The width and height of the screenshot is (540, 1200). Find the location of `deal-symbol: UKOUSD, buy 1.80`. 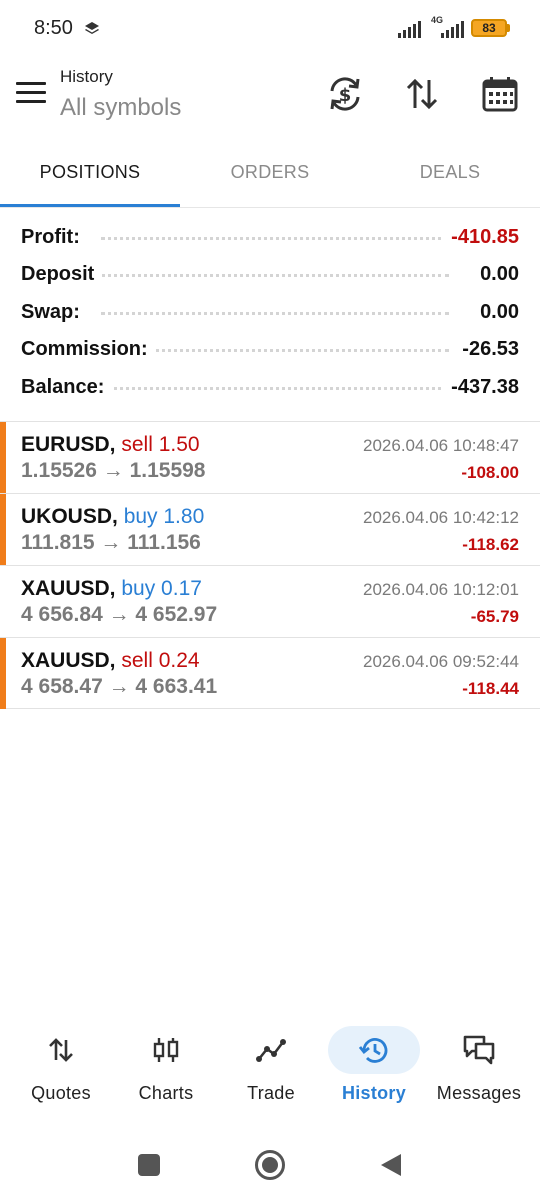

deal-symbol: UKOUSD, buy 1.80 is located at coordinates (112, 517).